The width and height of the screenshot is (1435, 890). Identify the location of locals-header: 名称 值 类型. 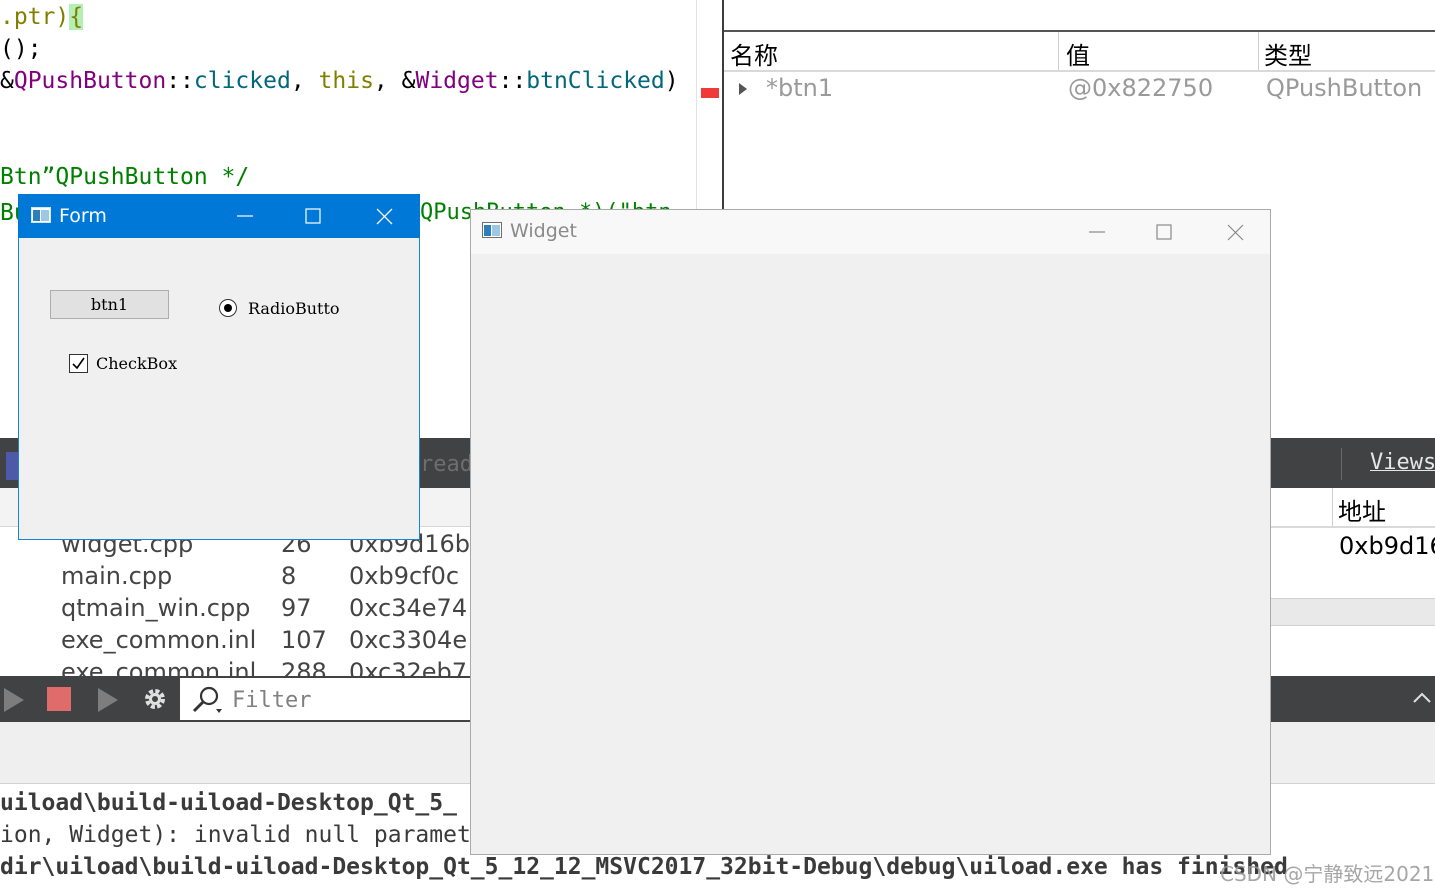
(1079, 52).